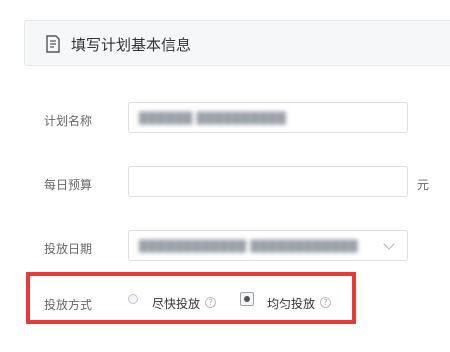  I want to click on radio-even-delivery, so click(247, 299).